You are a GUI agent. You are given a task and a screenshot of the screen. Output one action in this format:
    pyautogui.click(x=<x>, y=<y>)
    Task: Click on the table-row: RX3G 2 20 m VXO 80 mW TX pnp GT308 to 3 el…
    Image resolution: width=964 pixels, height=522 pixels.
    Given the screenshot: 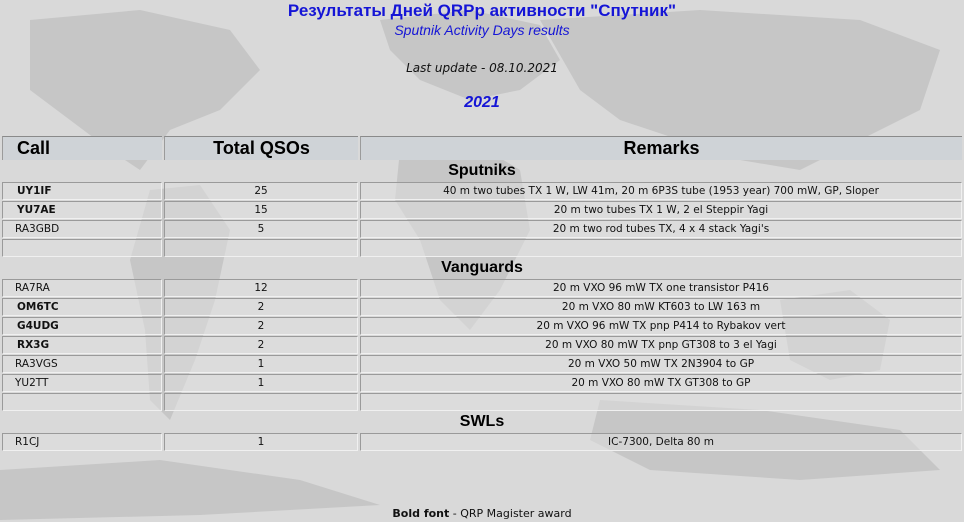 What is the action you would take?
    pyautogui.click(x=482, y=345)
    